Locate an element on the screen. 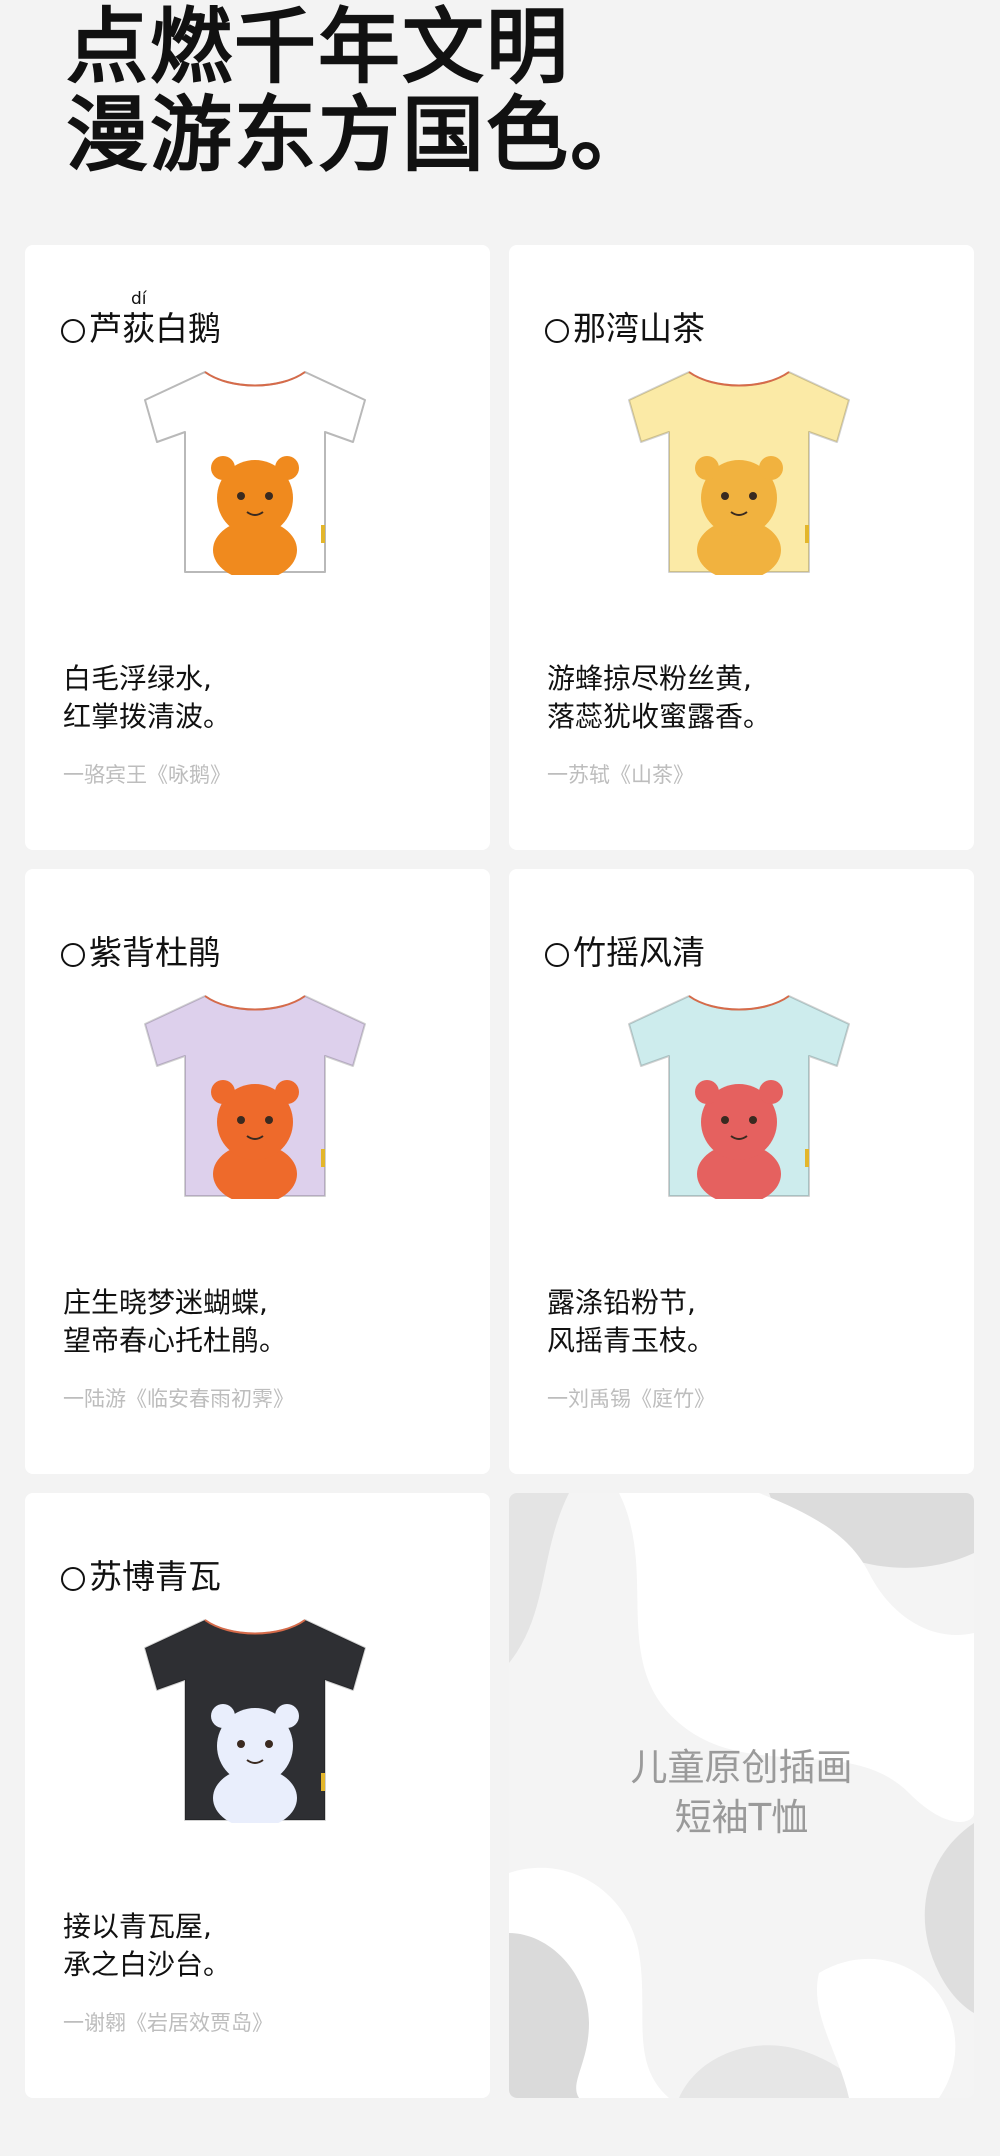  poem-line-2: 落蕊犹收蜜露香。 is located at coordinates (659, 716).